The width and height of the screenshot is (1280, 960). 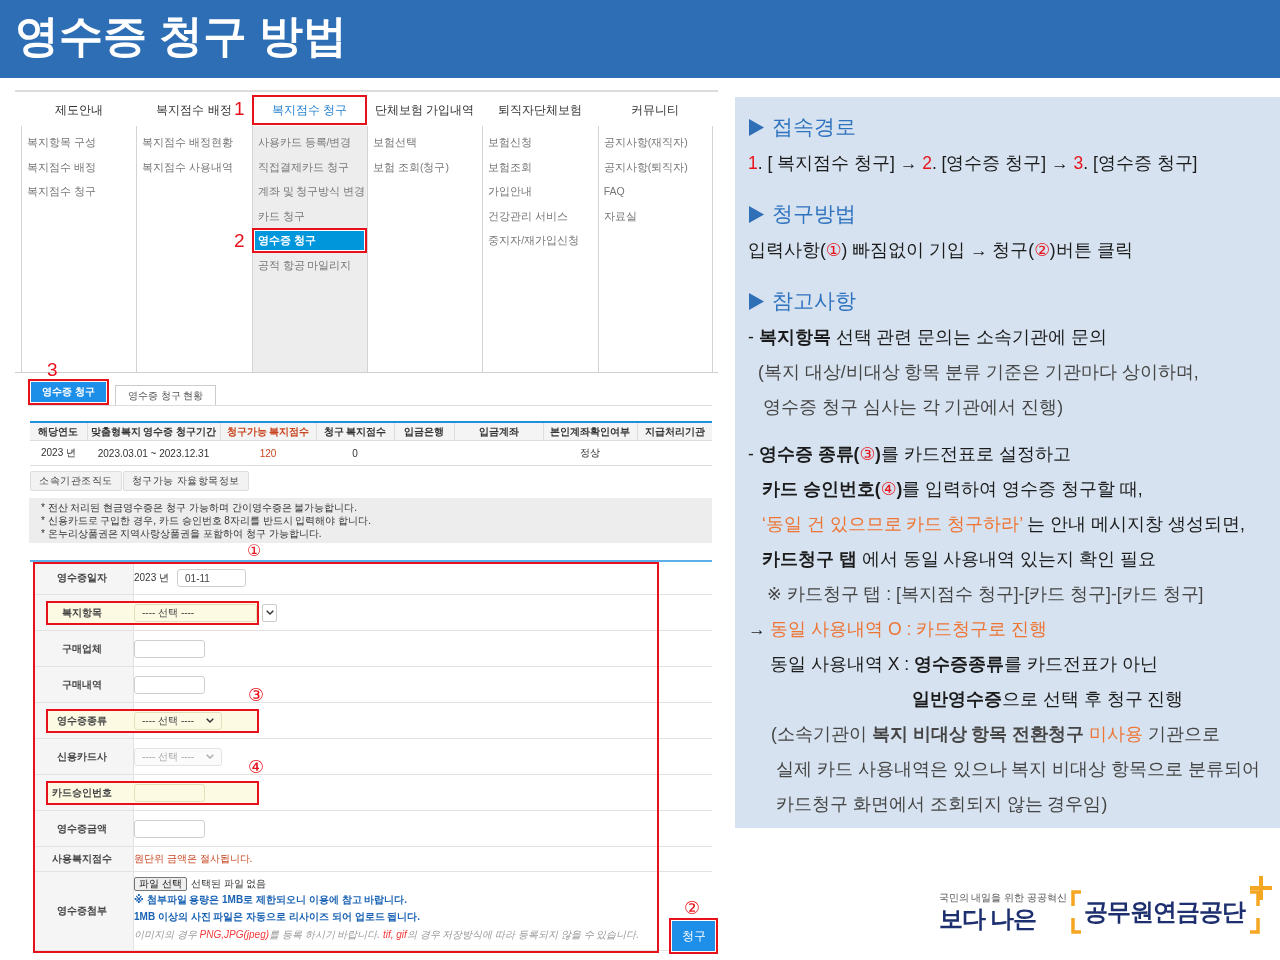 What do you see at coordinates (814, 127) in the screenshot?
I see `section-heading: 접속경로` at bounding box center [814, 127].